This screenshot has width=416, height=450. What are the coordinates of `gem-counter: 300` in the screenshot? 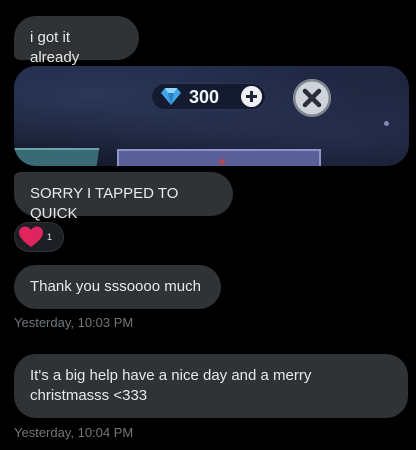 It's located at (208, 96).